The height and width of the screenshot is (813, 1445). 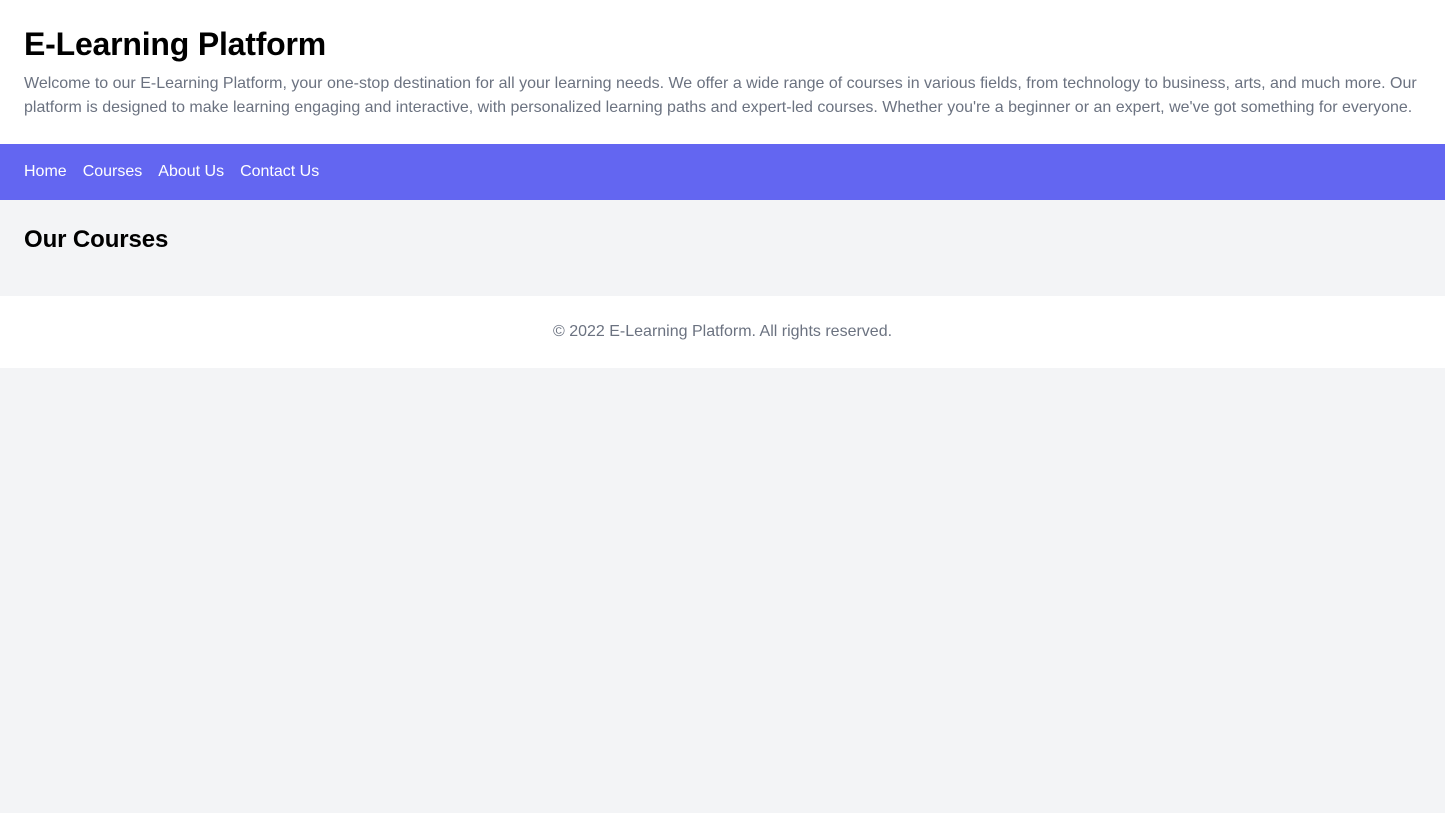 I want to click on main-content: Our Courses, so click(x=722, y=248).